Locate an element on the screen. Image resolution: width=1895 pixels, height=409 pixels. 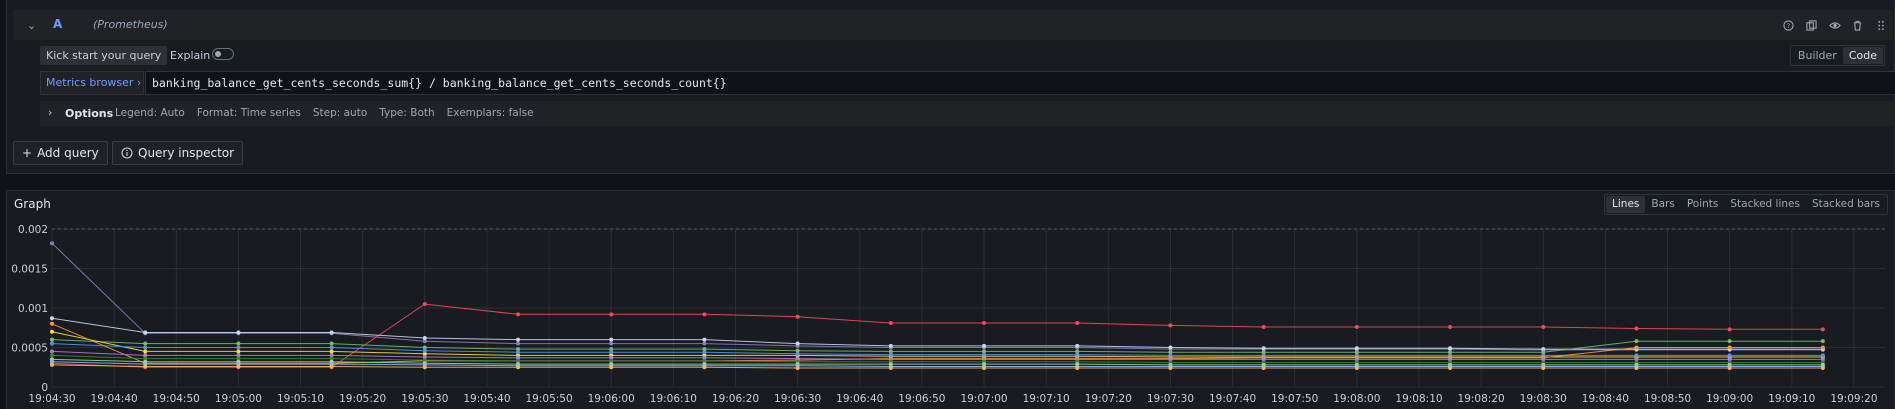
x-tick-label: 19:07:10 is located at coordinates (1046, 399).